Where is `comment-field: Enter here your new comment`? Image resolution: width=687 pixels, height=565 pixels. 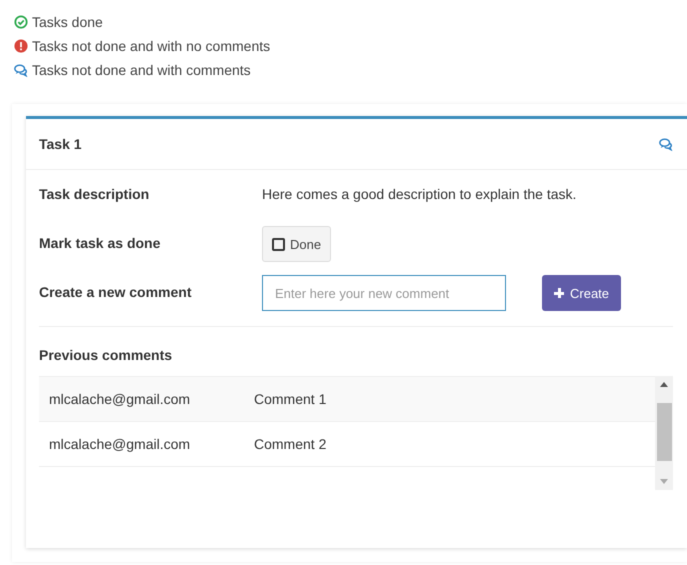 comment-field: Enter here your new comment is located at coordinates (384, 293).